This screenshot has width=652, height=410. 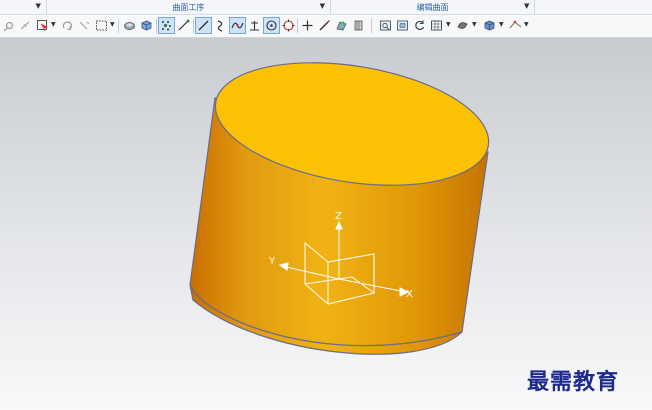 I want to click on cube-shade-icon, so click(x=489, y=25).